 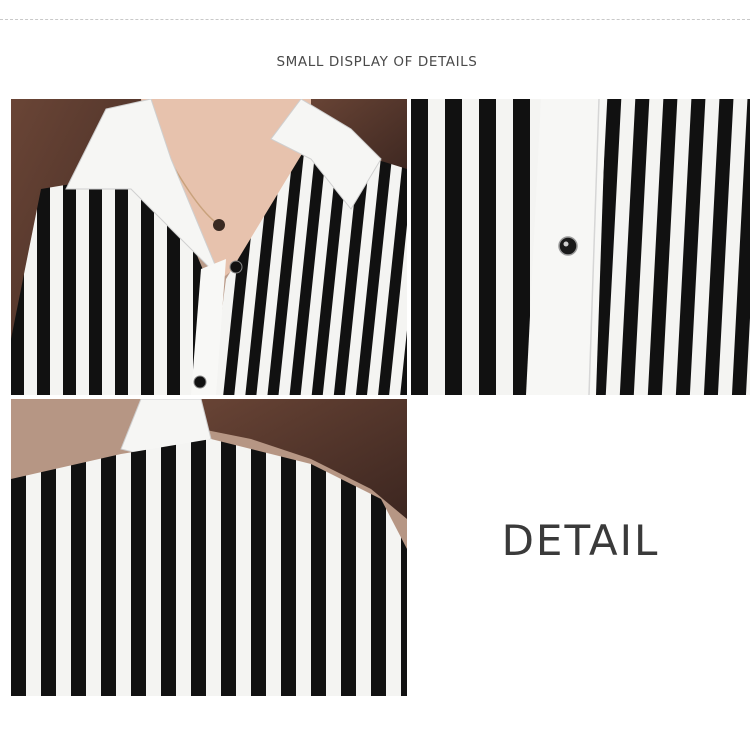 What do you see at coordinates (580, 540) in the screenshot?
I see `detail-label: DETAIL` at bounding box center [580, 540].